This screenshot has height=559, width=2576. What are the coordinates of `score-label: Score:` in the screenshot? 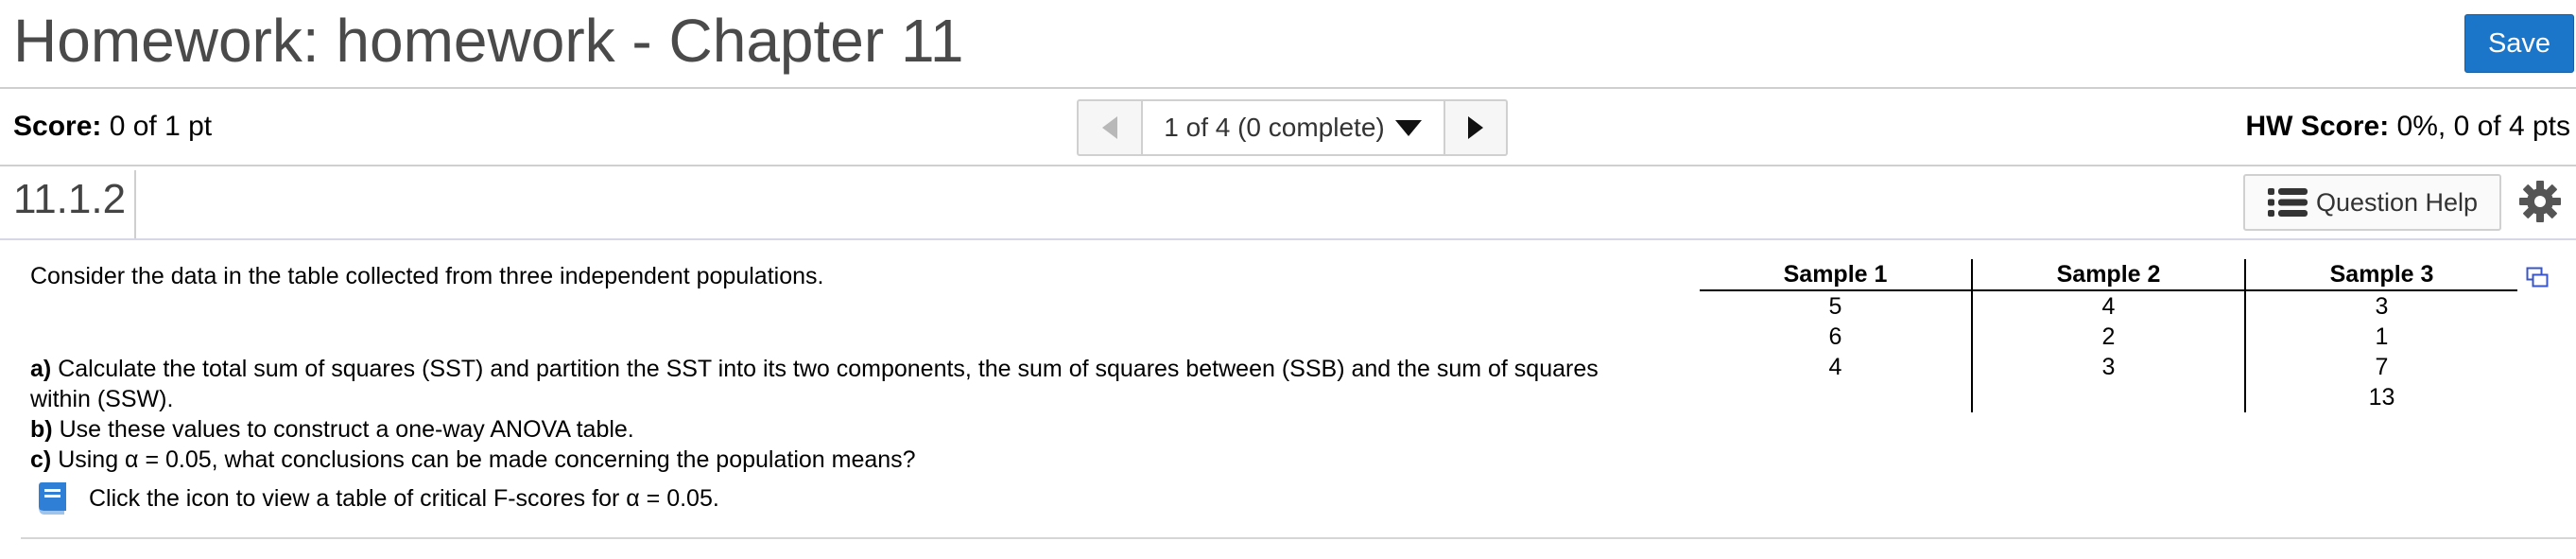 It's located at (57, 126).